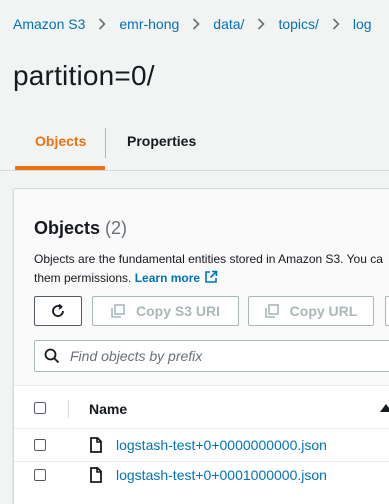 The height and width of the screenshot is (504, 389). Describe the element at coordinates (221, 445) in the screenshot. I see `object-name-link: logstash-test+0+0000000000.json` at that location.